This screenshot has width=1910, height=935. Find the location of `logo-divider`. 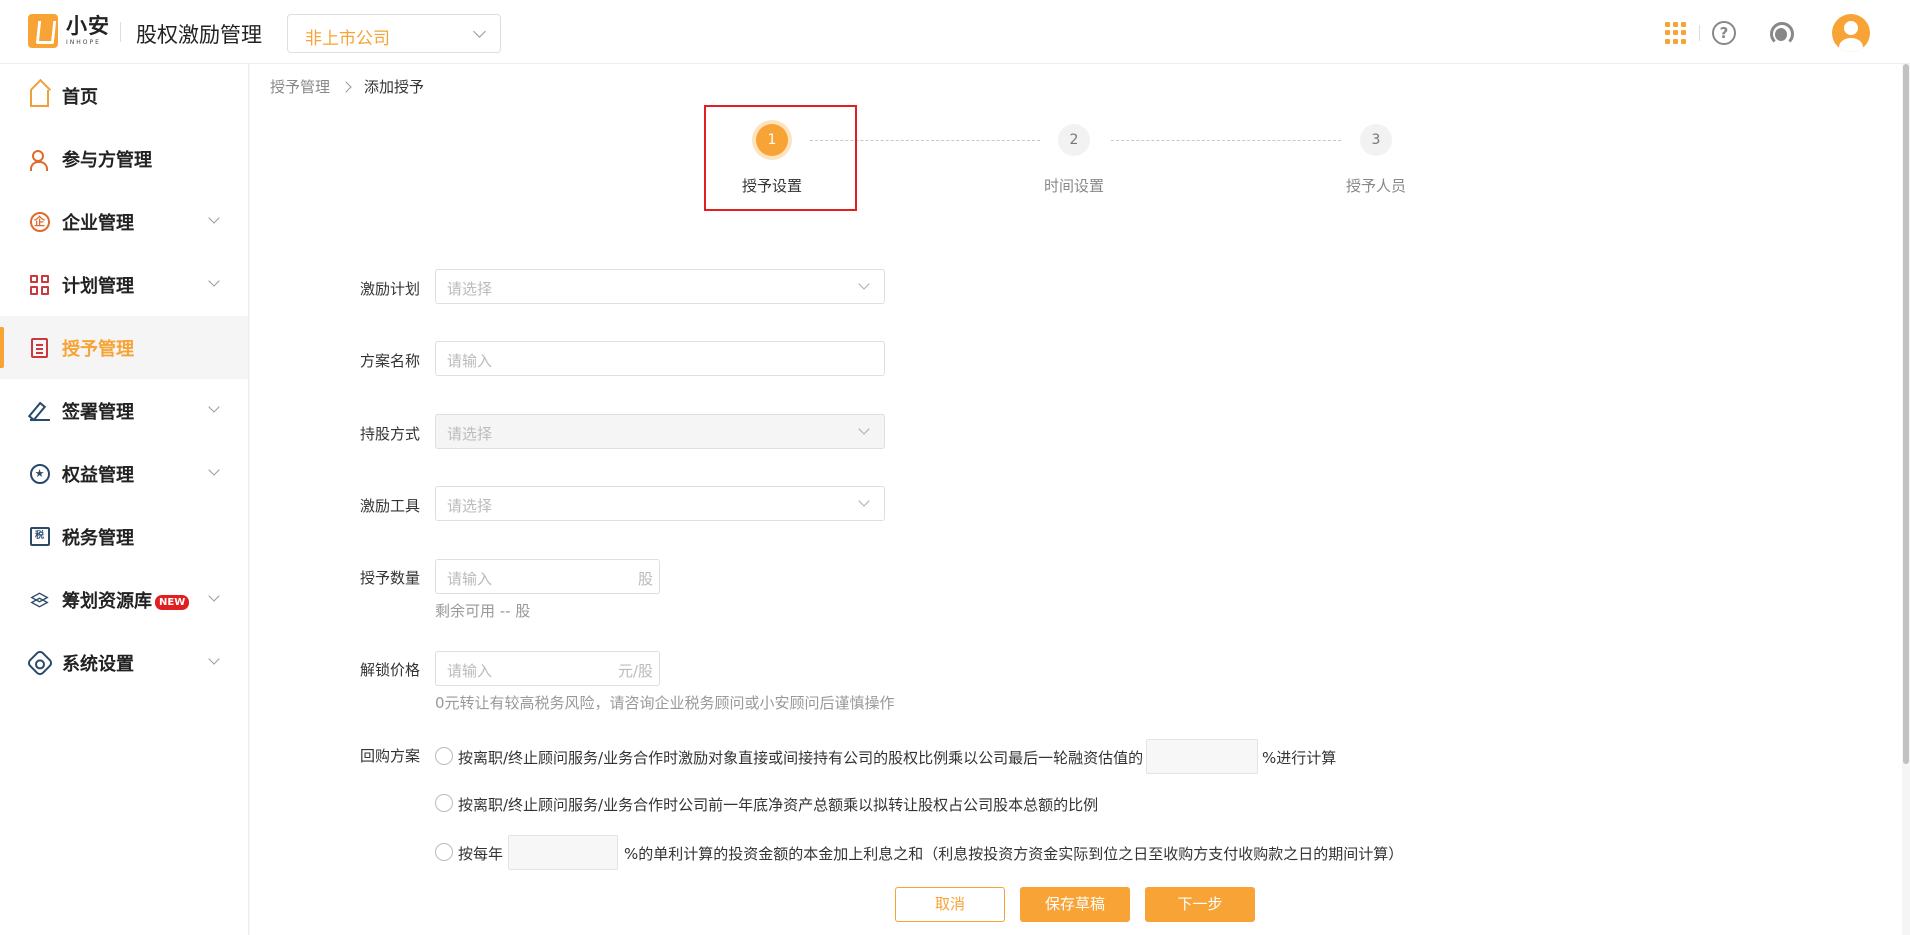

logo-divider is located at coordinates (120, 32).